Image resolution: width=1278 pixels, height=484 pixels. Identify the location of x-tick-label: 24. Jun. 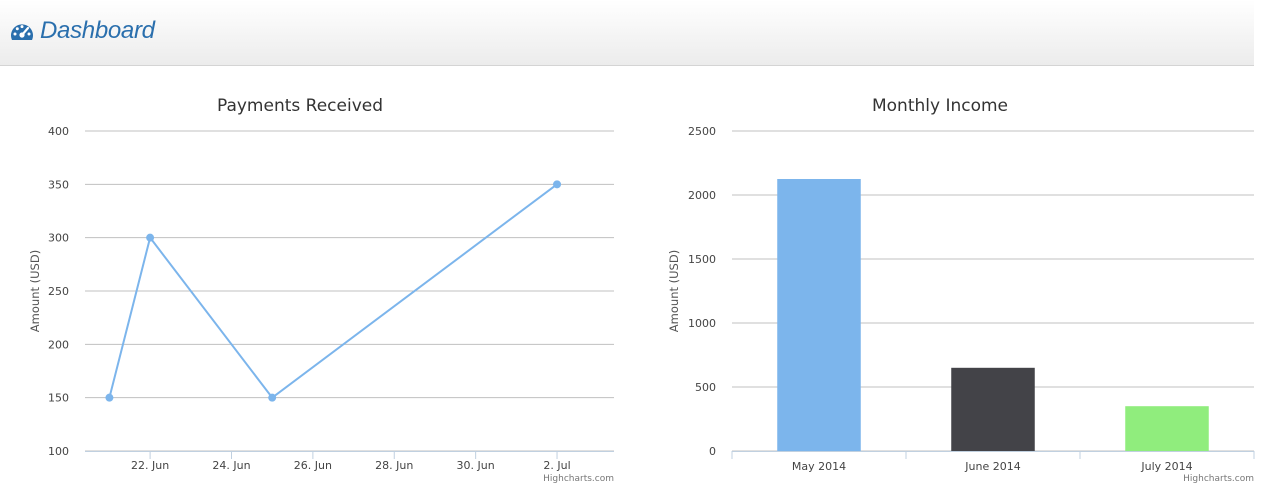
(231, 465).